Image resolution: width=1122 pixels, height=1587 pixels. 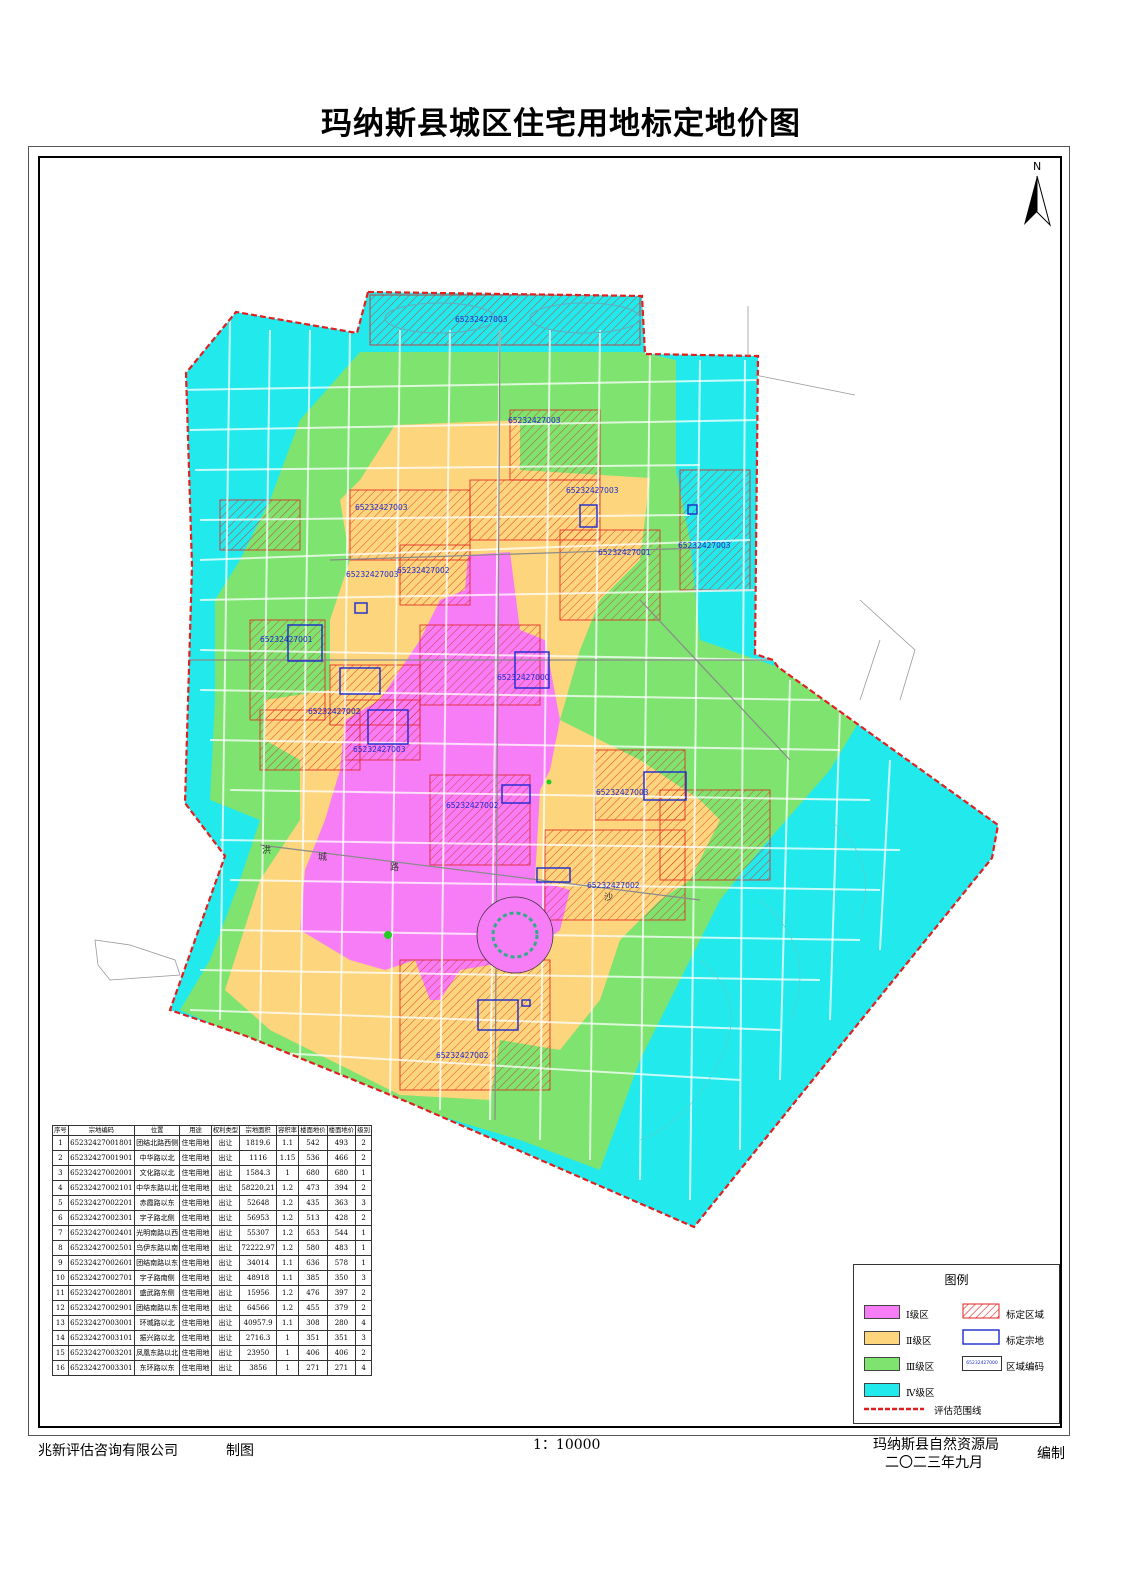 I want to click on table-cell: 65232427001801, so click(x=101, y=1143).